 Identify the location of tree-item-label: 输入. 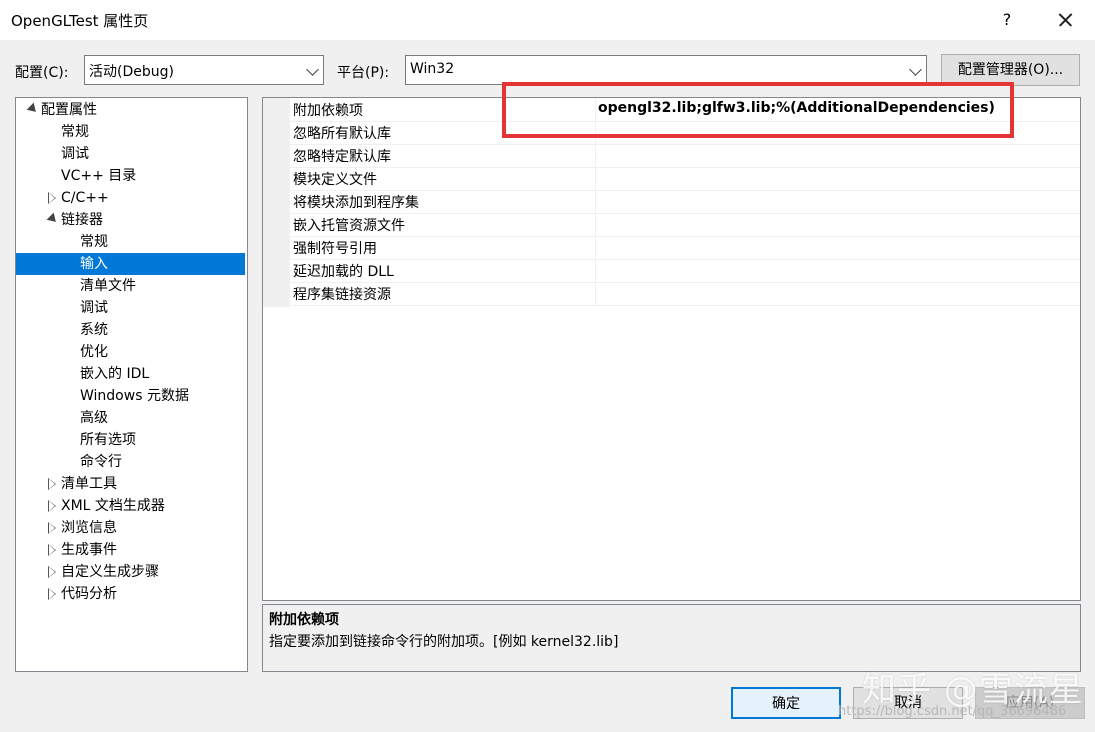
(94, 264).